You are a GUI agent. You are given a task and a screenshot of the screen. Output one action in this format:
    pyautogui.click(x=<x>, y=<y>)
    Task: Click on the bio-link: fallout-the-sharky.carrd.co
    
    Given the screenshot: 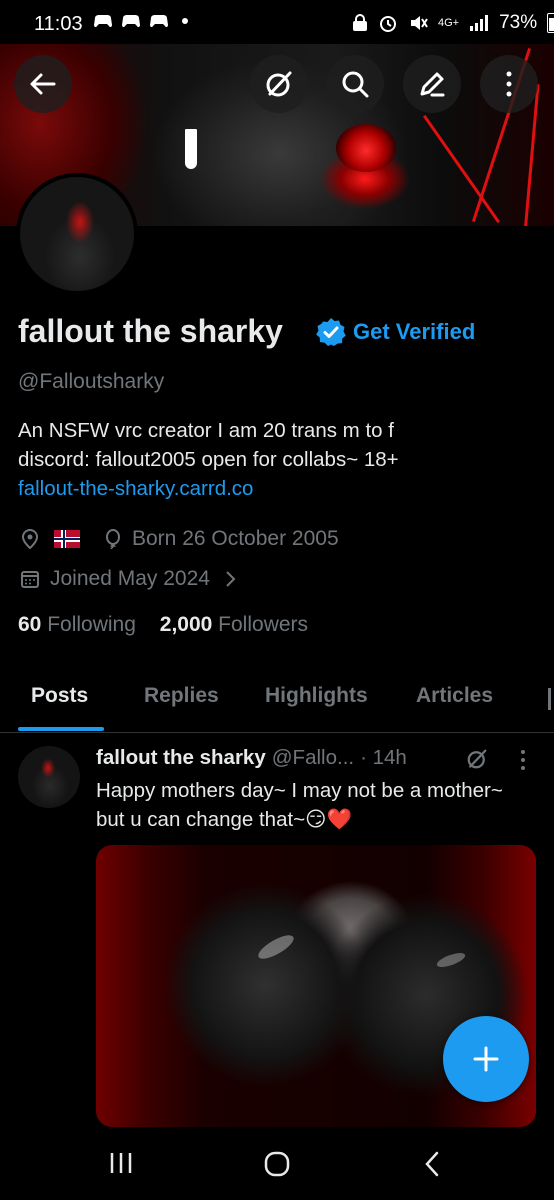 What is the action you would take?
    pyautogui.click(x=278, y=488)
    